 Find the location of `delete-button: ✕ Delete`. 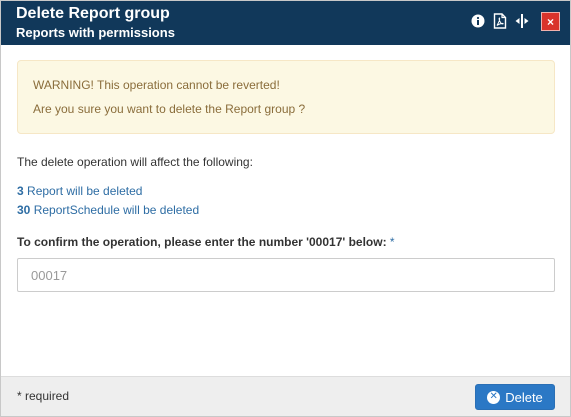

delete-button: ✕ Delete is located at coordinates (515, 397).